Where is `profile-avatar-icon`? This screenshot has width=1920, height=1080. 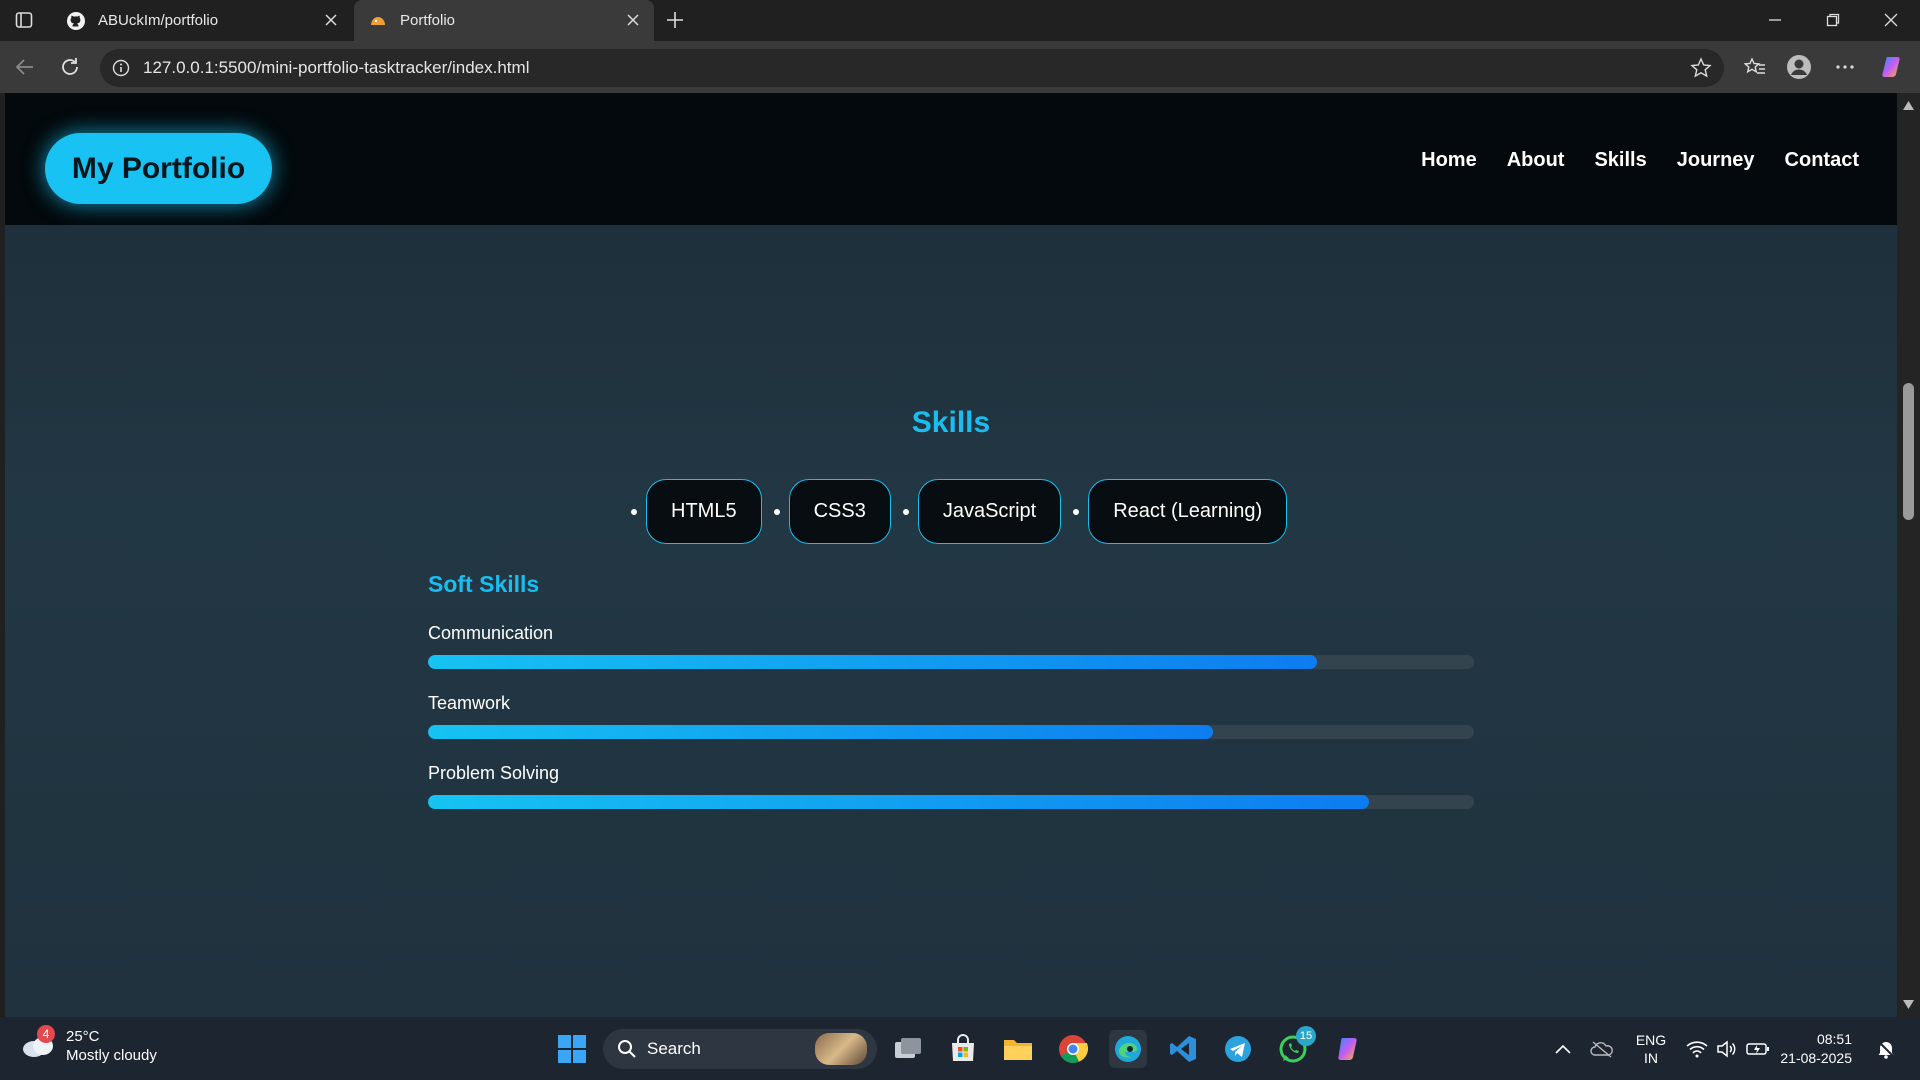 profile-avatar-icon is located at coordinates (1799, 67).